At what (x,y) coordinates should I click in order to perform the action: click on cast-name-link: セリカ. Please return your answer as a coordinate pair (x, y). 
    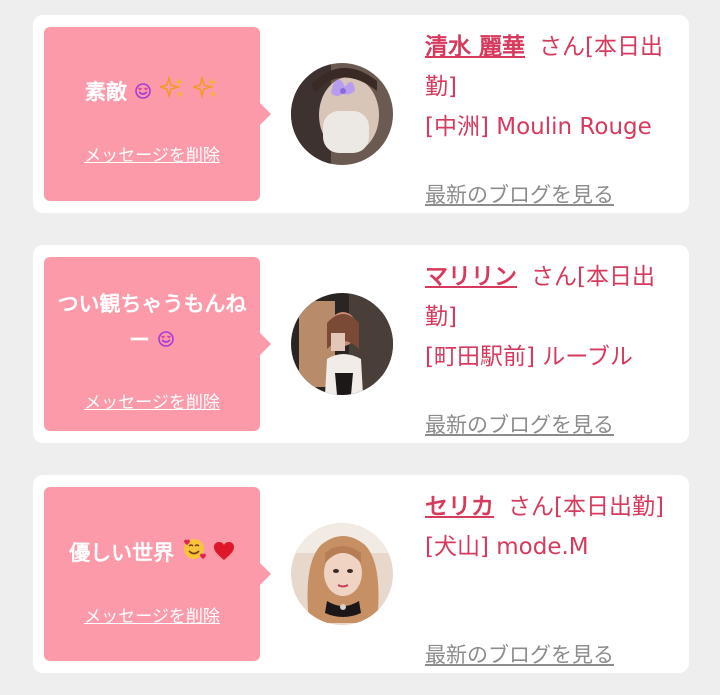
    Looking at the image, I should click on (459, 507).